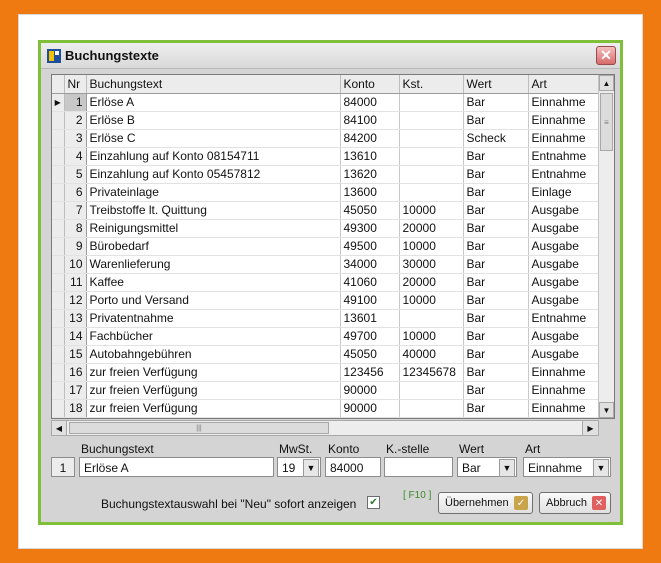 This screenshot has width=661, height=563. What do you see at coordinates (75, 102) in the screenshot?
I see `cell-nr: 1` at bounding box center [75, 102].